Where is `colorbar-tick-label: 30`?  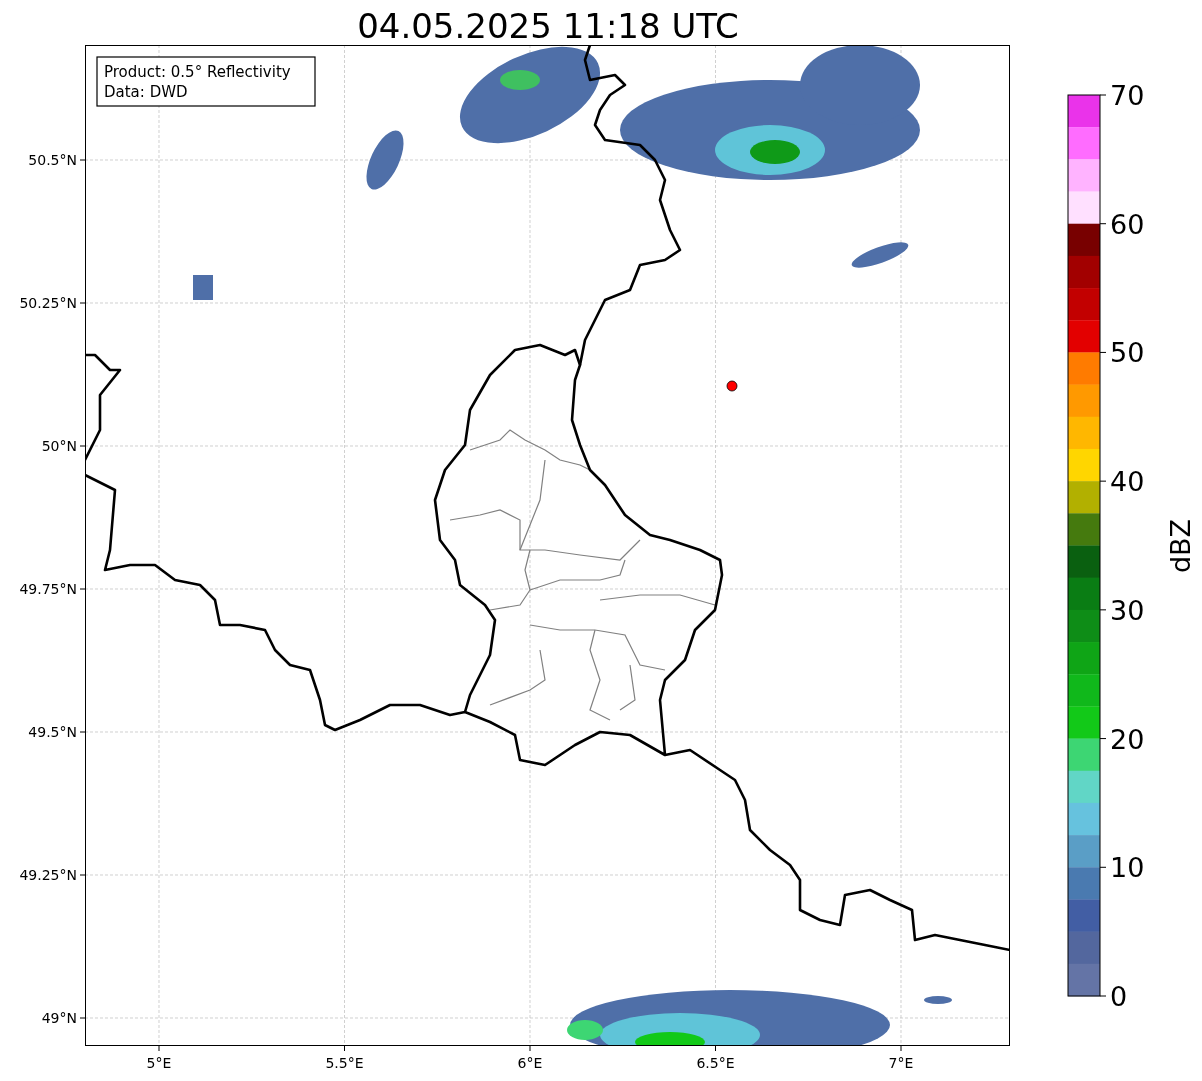 colorbar-tick-label: 30 is located at coordinates (1127, 610).